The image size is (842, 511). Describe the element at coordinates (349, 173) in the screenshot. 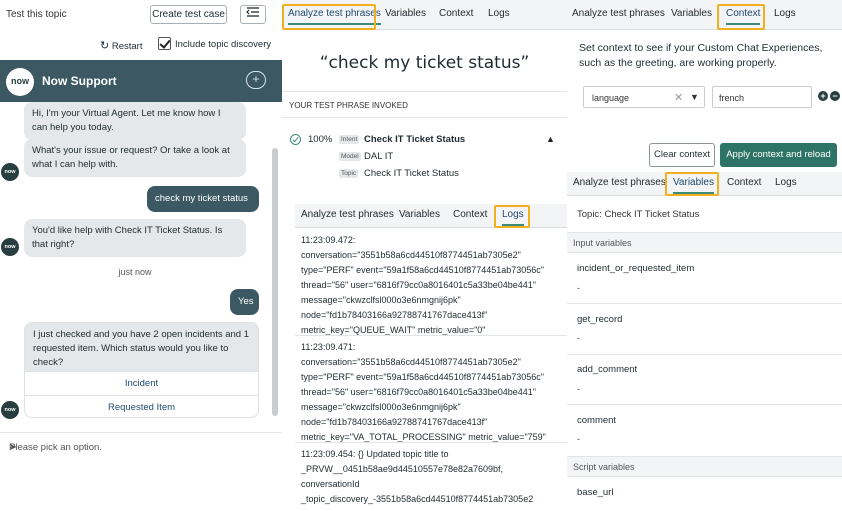

I see `topic-tag: Topic` at that location.